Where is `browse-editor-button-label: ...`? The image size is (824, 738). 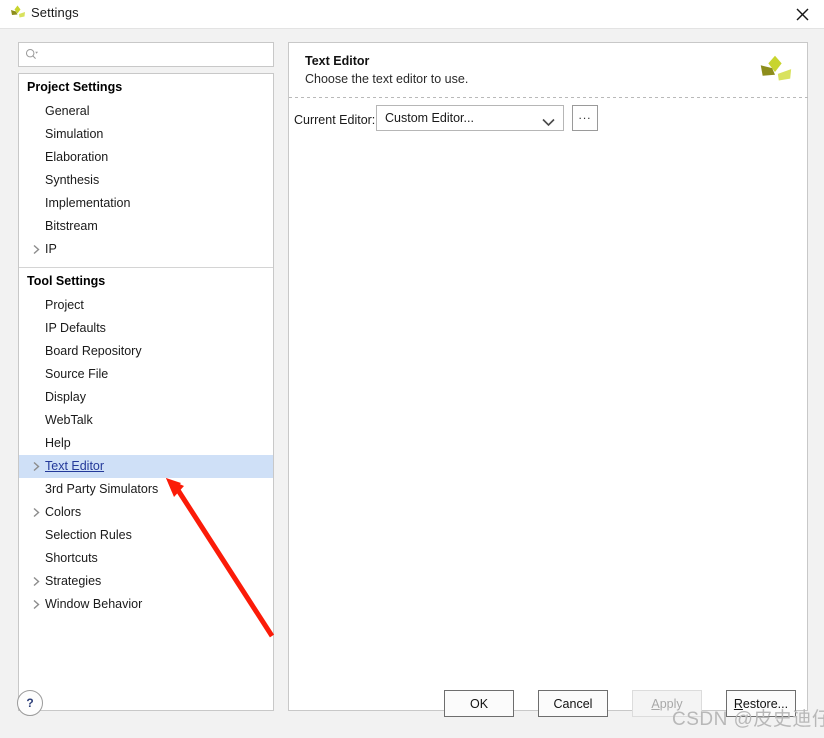 browse-editor-button-label: ... is located at coordinates (585, 115).